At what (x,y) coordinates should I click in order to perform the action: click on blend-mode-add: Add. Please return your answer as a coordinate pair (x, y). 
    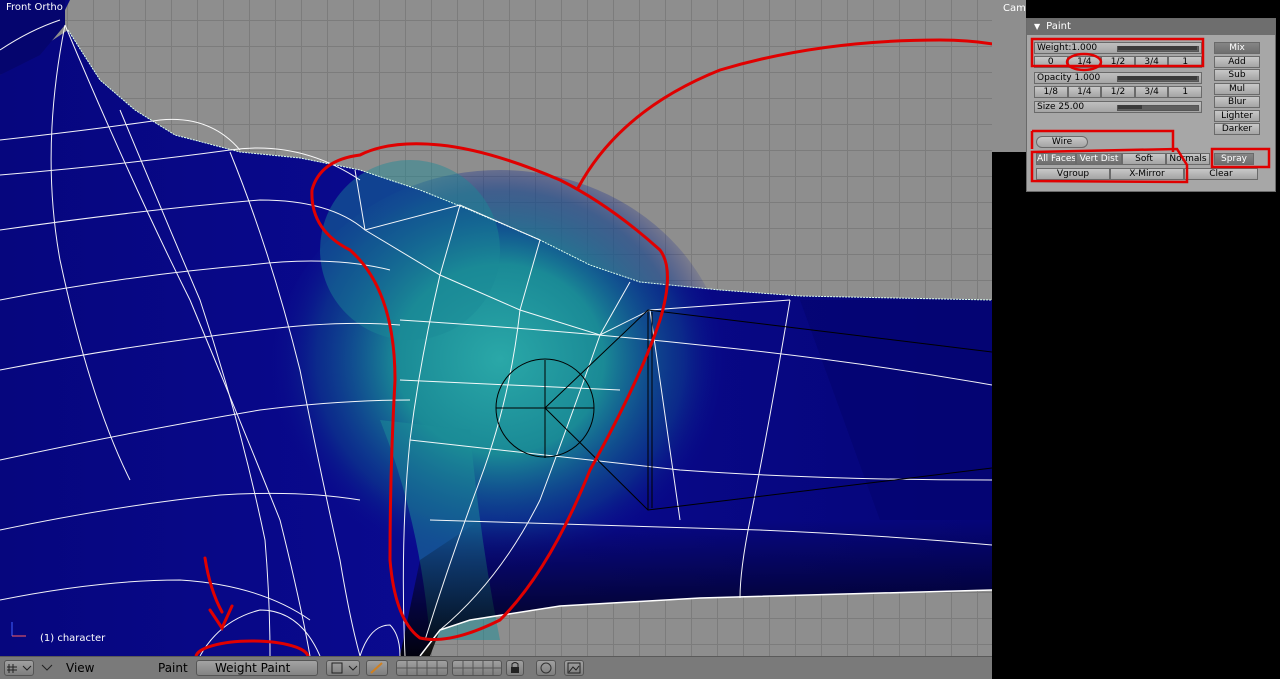
    Looking at the image, I should click on (1237, 61).